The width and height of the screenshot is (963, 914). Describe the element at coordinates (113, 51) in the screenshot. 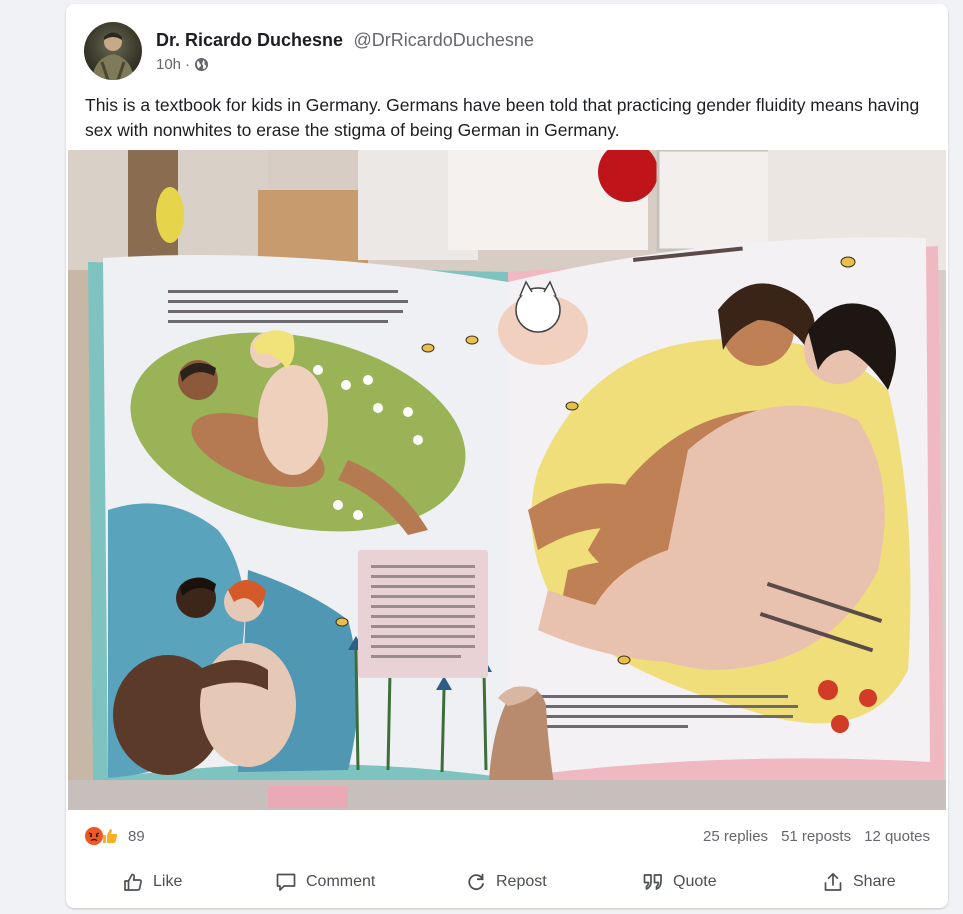

I see `author-avatar` at that location.